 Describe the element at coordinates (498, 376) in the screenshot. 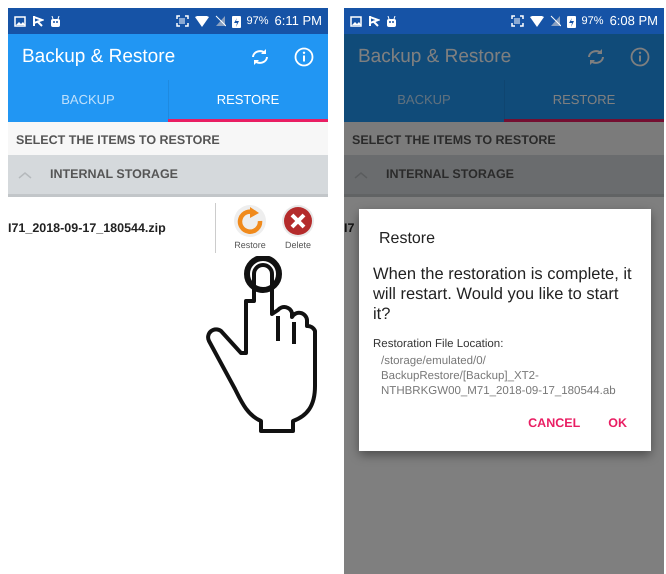

I see `location-path: /storage/emulated/0/ BackupRestore/[Backup]_XT2- NTHBRKGW00_M71_2018-09-17_180544.ab` at that location.